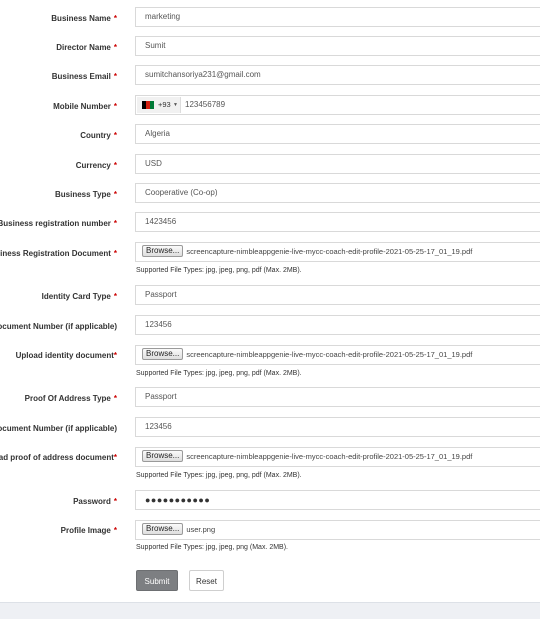 The width and height of the screenshot is (540, 619). What do you see at coordinates (337, 222) in the screenshot?
I see `business-reg-number-input: 1423456` at bounding box center [337, 222].